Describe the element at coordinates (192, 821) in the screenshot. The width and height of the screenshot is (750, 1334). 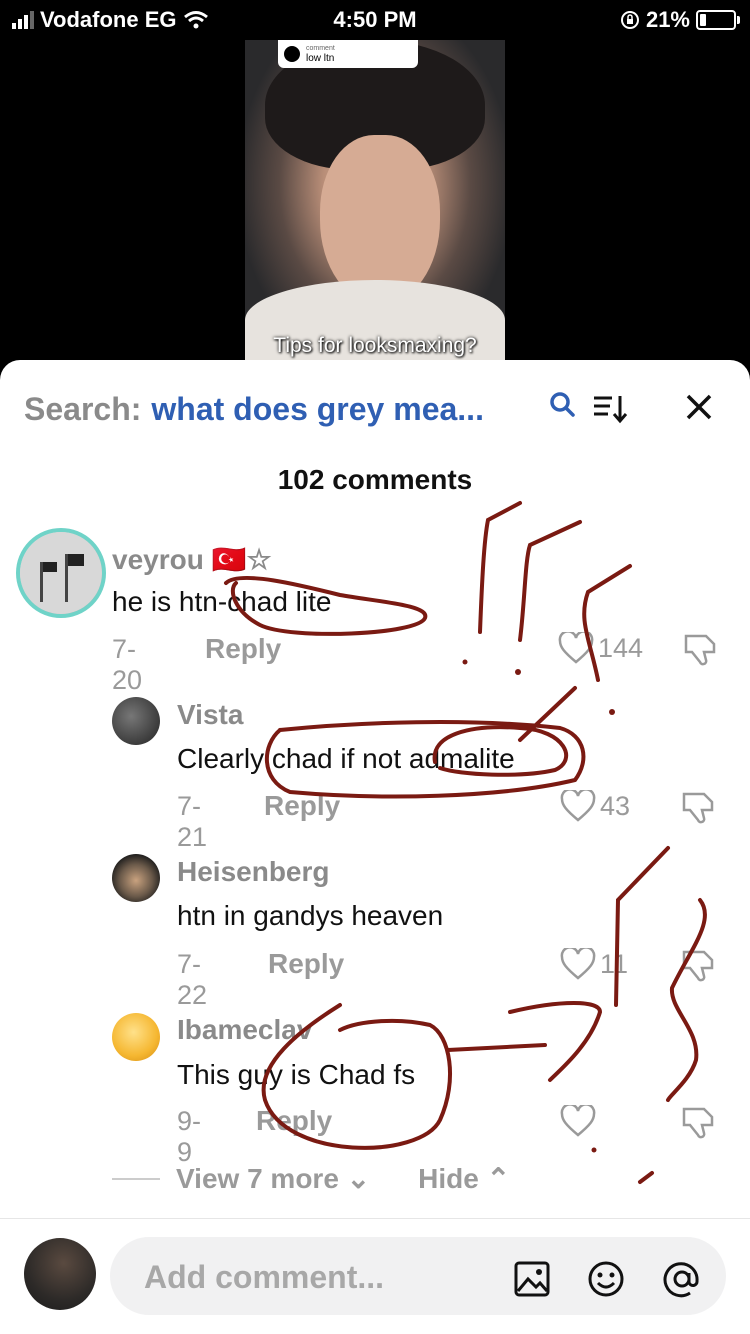
I see `comment-date: 7-21` at that location.